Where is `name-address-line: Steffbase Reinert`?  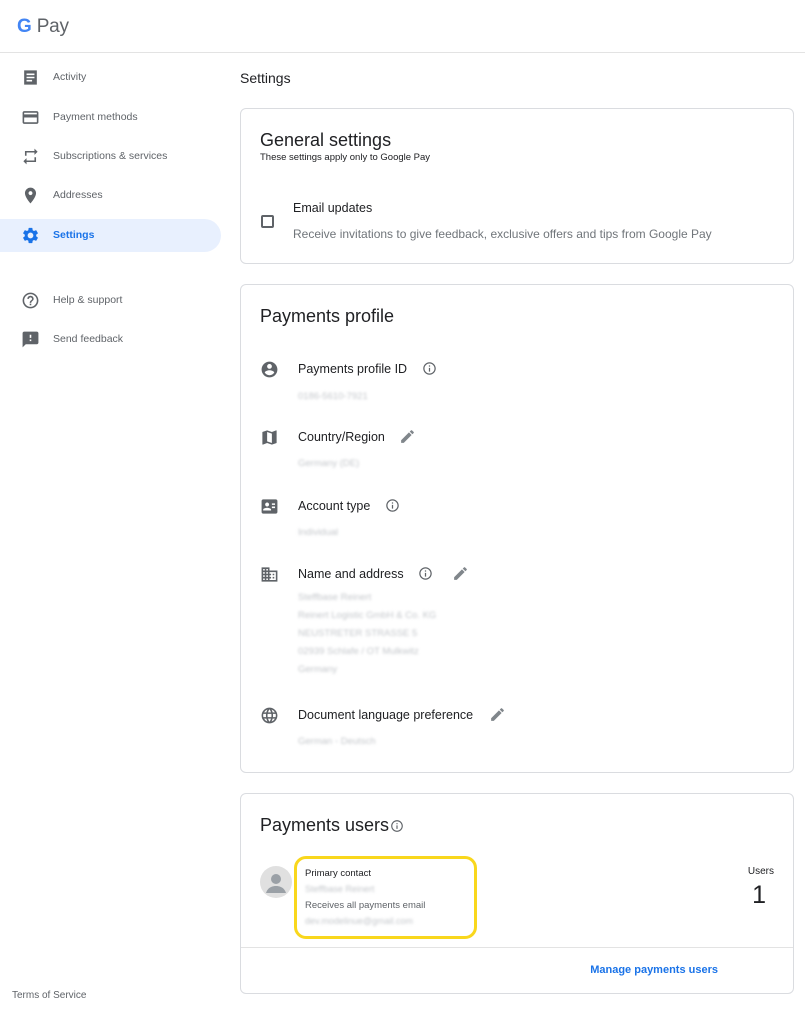 name-address-line: Steffbase Reinert is located at coordinates (335, 597).